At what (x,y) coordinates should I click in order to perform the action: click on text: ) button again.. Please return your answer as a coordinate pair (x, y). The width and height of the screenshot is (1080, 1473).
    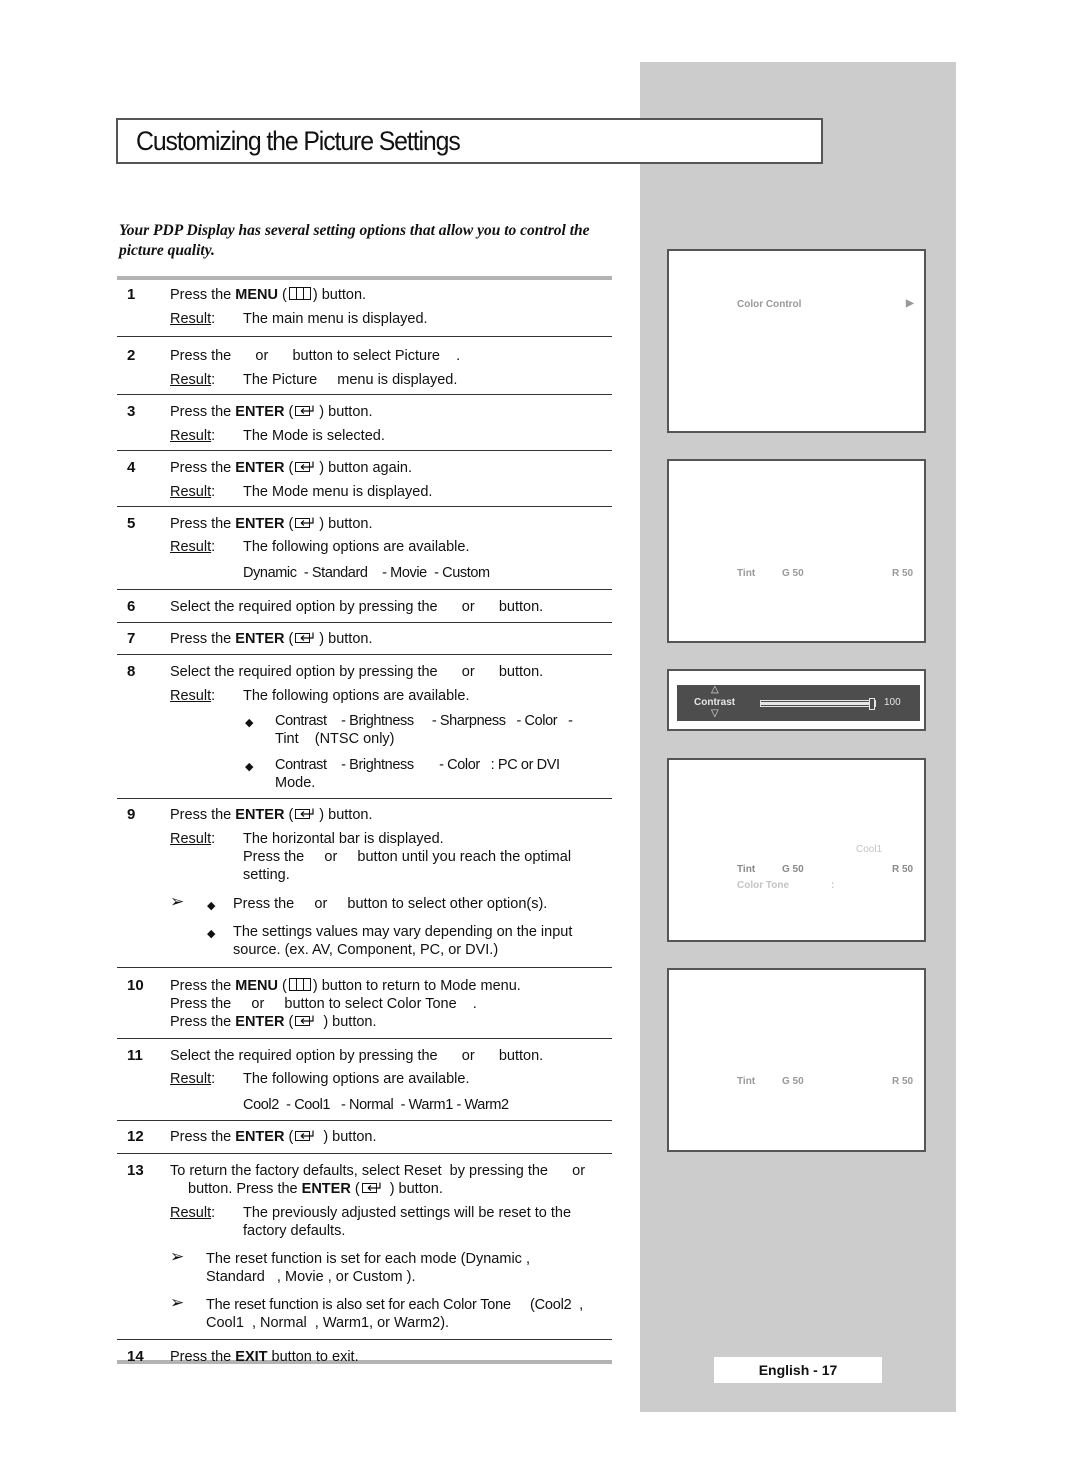
    Looking at the image, I should click on (366, 468).